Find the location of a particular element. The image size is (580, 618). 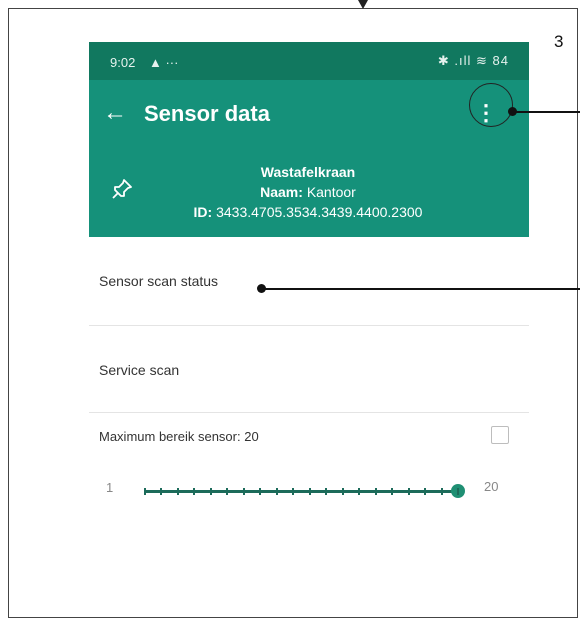

slider-max-label: 20 is located at coordinates (491, 486).